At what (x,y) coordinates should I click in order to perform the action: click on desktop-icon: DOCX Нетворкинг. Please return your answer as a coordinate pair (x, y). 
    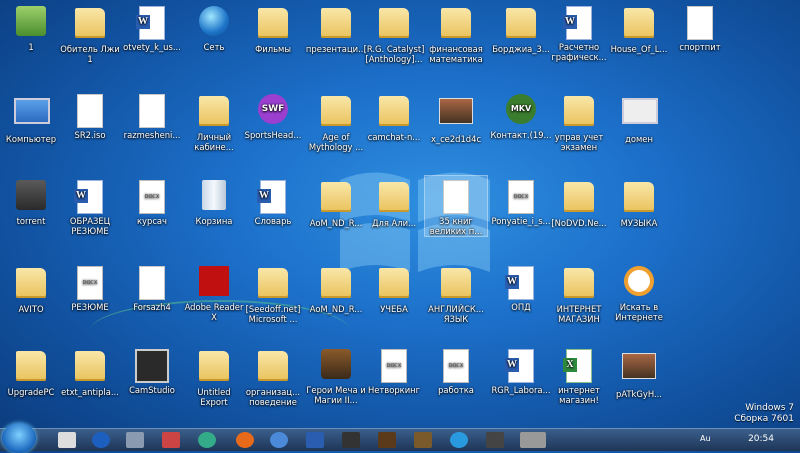
    Looking at the image, I should click on (394, 370).